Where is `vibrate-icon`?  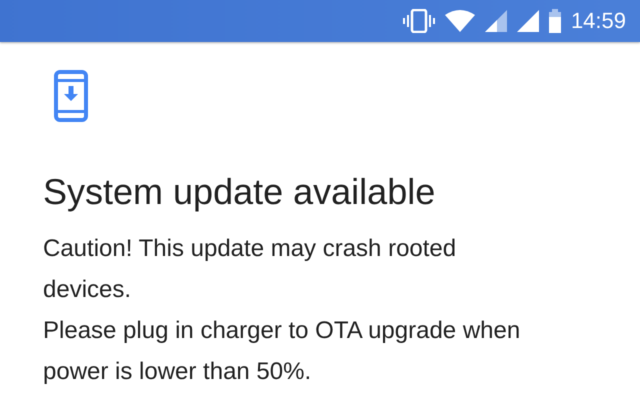
vibrate-icon is located at coordinates (418, 21).